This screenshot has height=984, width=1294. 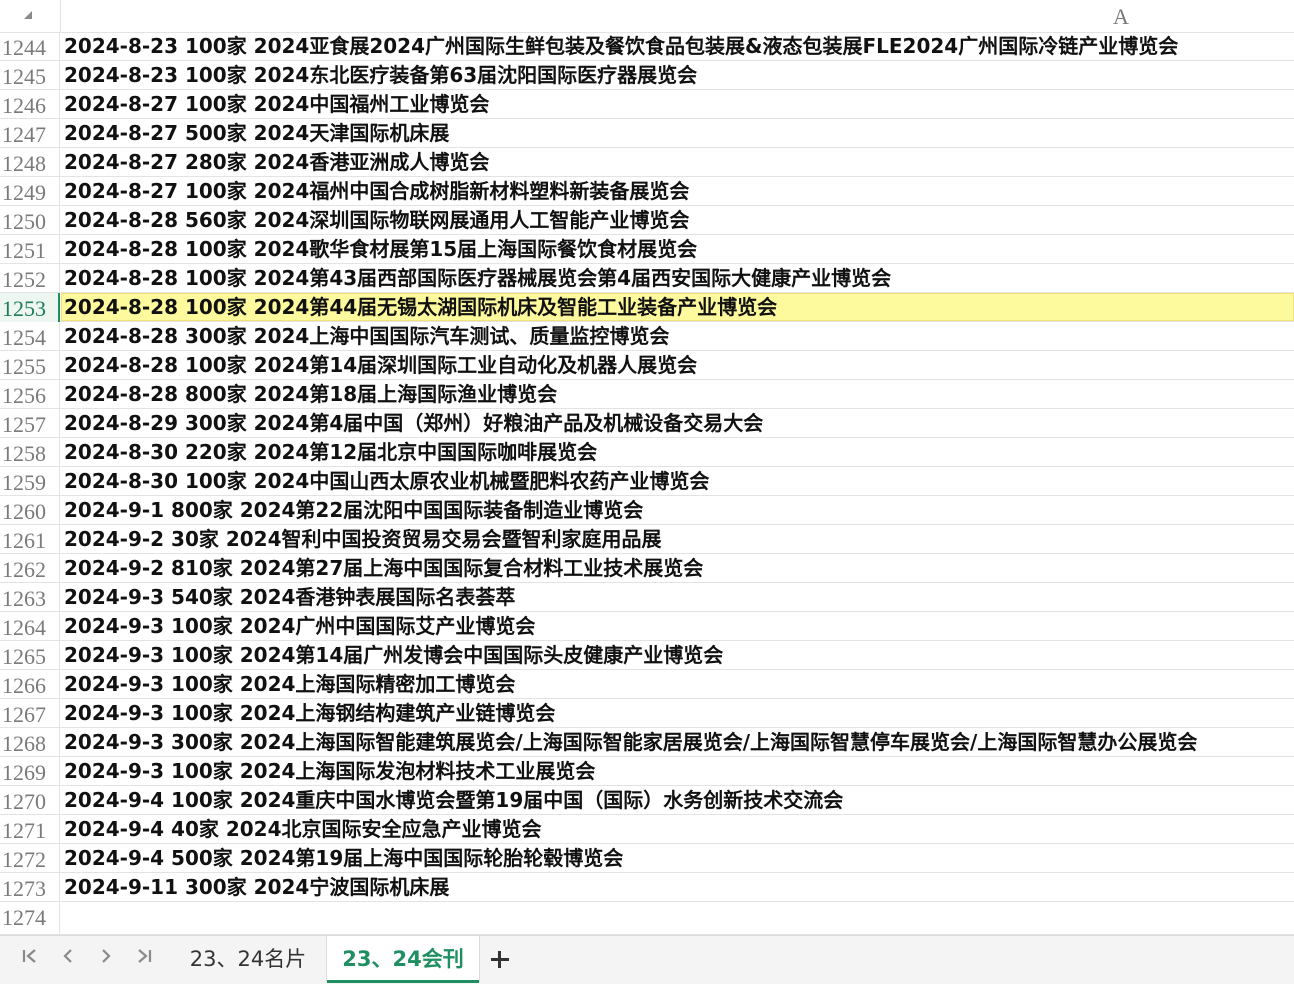 I want to click on cell-a: 2024-8-28 560家 2024深圳国际物联网展通用人工智能产业博览会, so click(x=677, y=220).